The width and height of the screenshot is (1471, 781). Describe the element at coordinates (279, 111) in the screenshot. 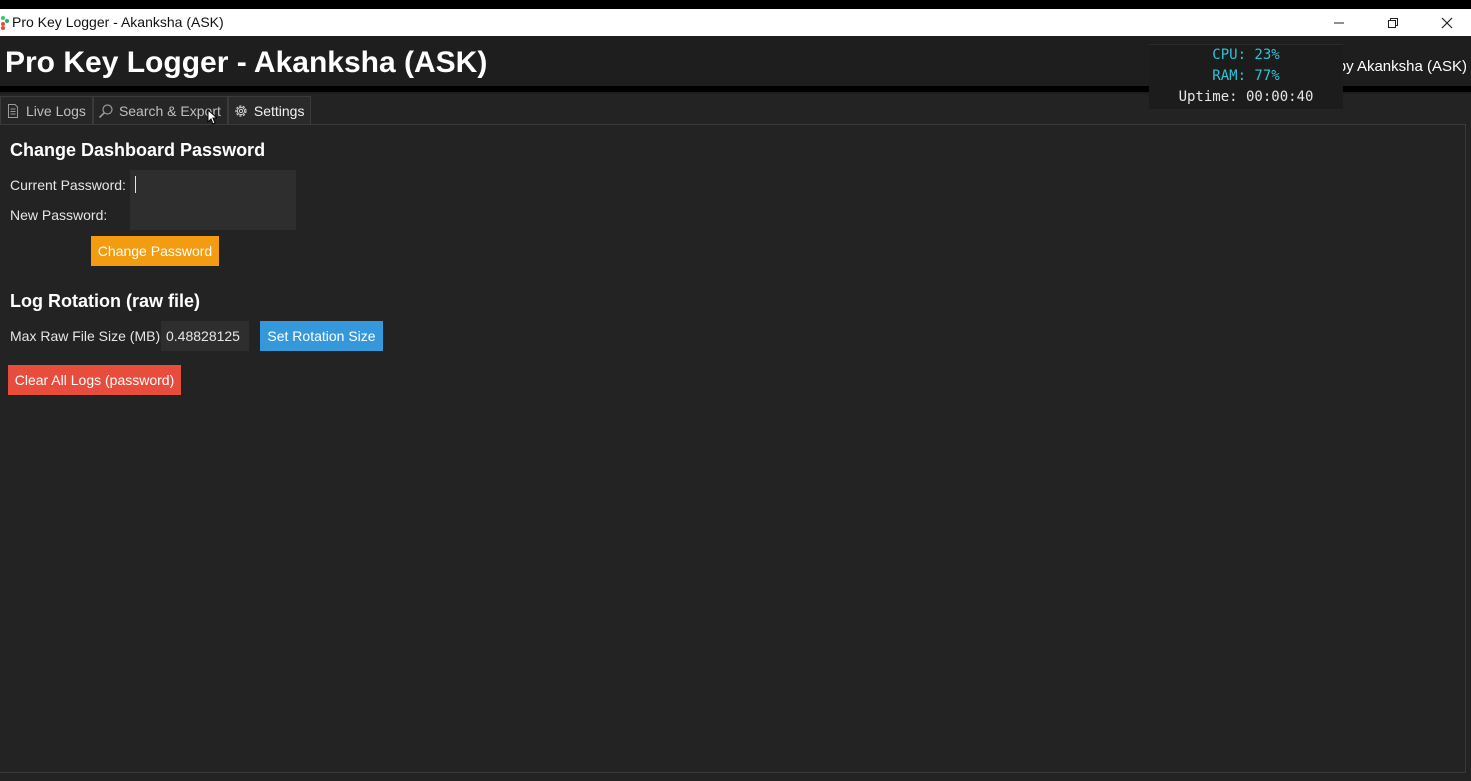

I see `tab-label: Settings` at that location.